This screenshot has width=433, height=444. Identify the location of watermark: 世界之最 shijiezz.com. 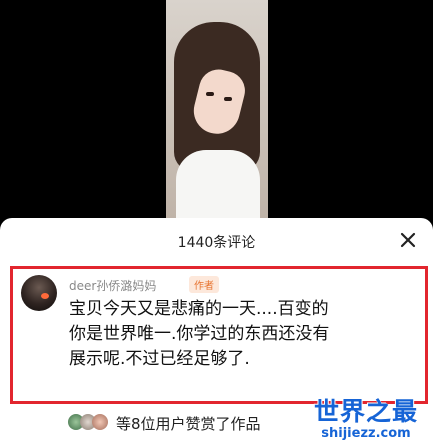
(366, 420).